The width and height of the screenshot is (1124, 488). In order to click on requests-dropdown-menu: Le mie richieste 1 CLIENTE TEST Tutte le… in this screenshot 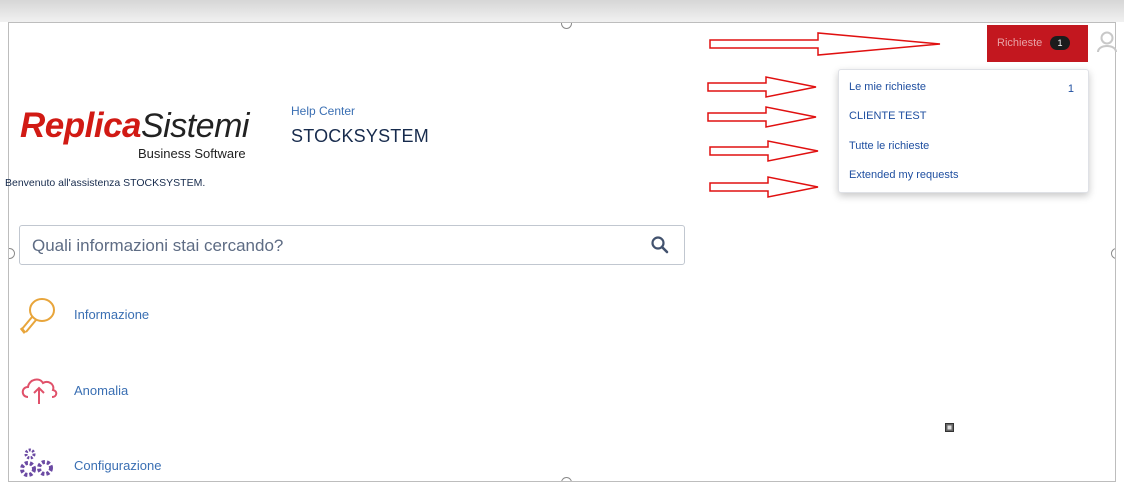, I will do `click(963, 131)`.